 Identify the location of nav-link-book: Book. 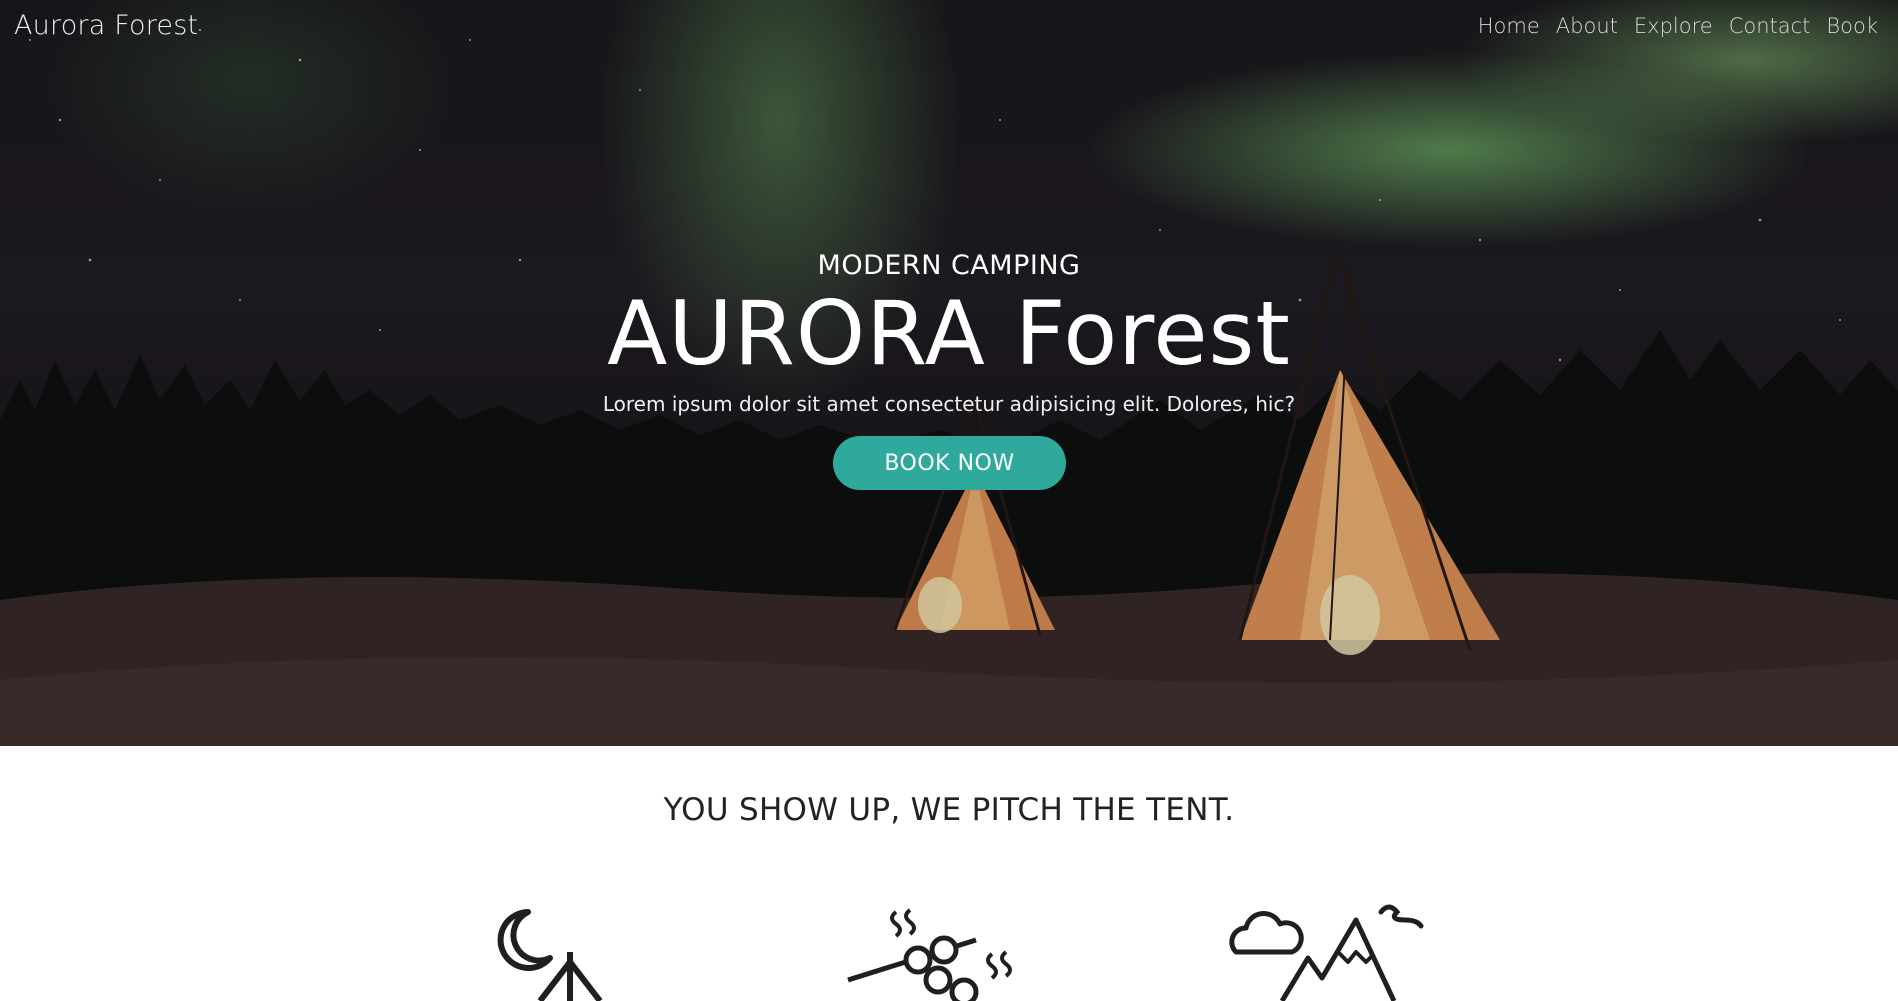
(1852, 26).